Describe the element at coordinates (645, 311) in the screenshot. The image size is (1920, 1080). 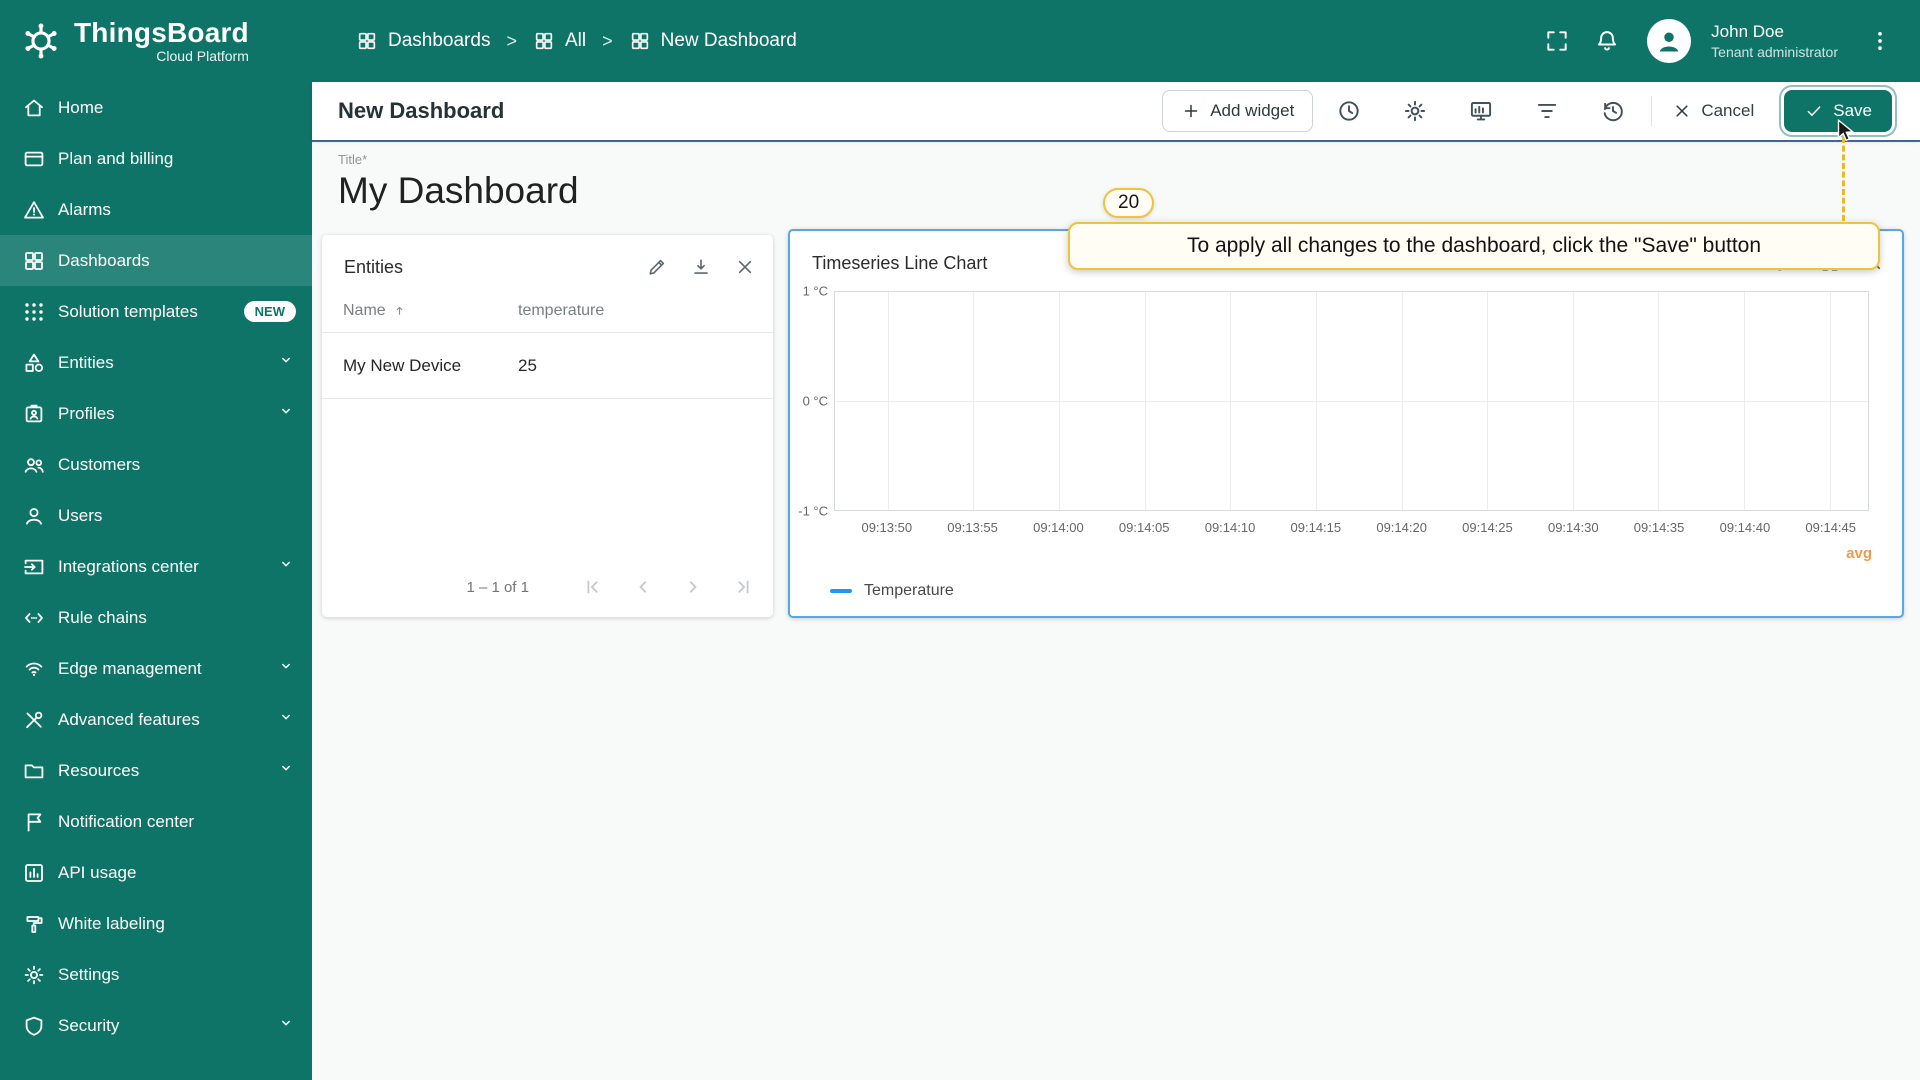
I see `column-temperature: temperature` at that location.